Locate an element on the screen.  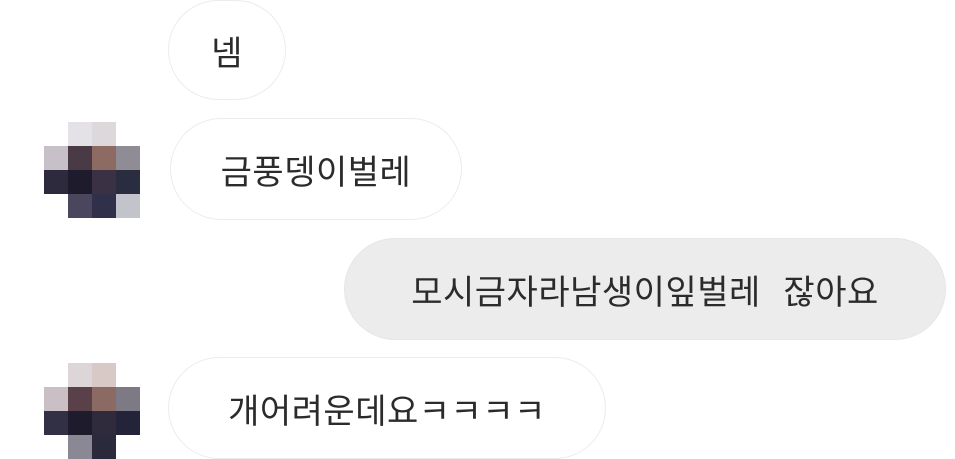
message-bubble-outgoing: 모시금자라남생이잎벌레 잖아요 is located at coordinates (645, 289).